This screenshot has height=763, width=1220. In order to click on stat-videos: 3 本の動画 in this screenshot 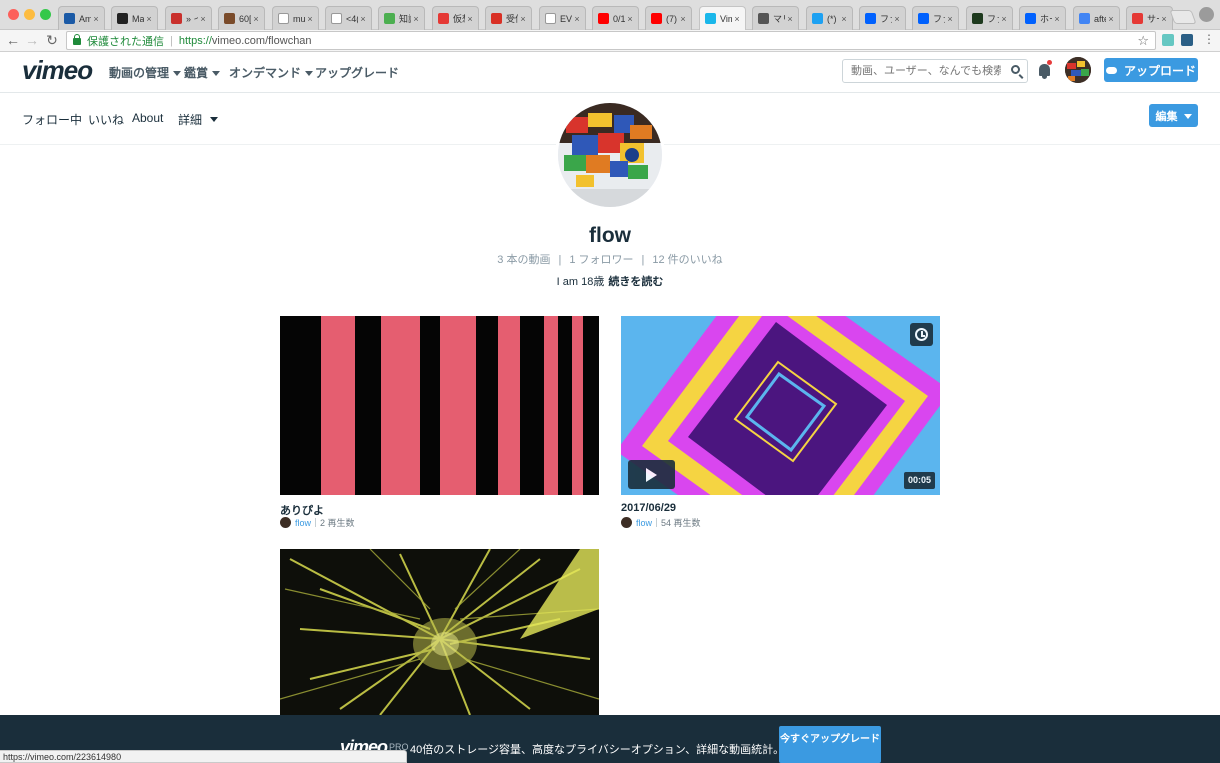, I will do `click(523, 260)`.